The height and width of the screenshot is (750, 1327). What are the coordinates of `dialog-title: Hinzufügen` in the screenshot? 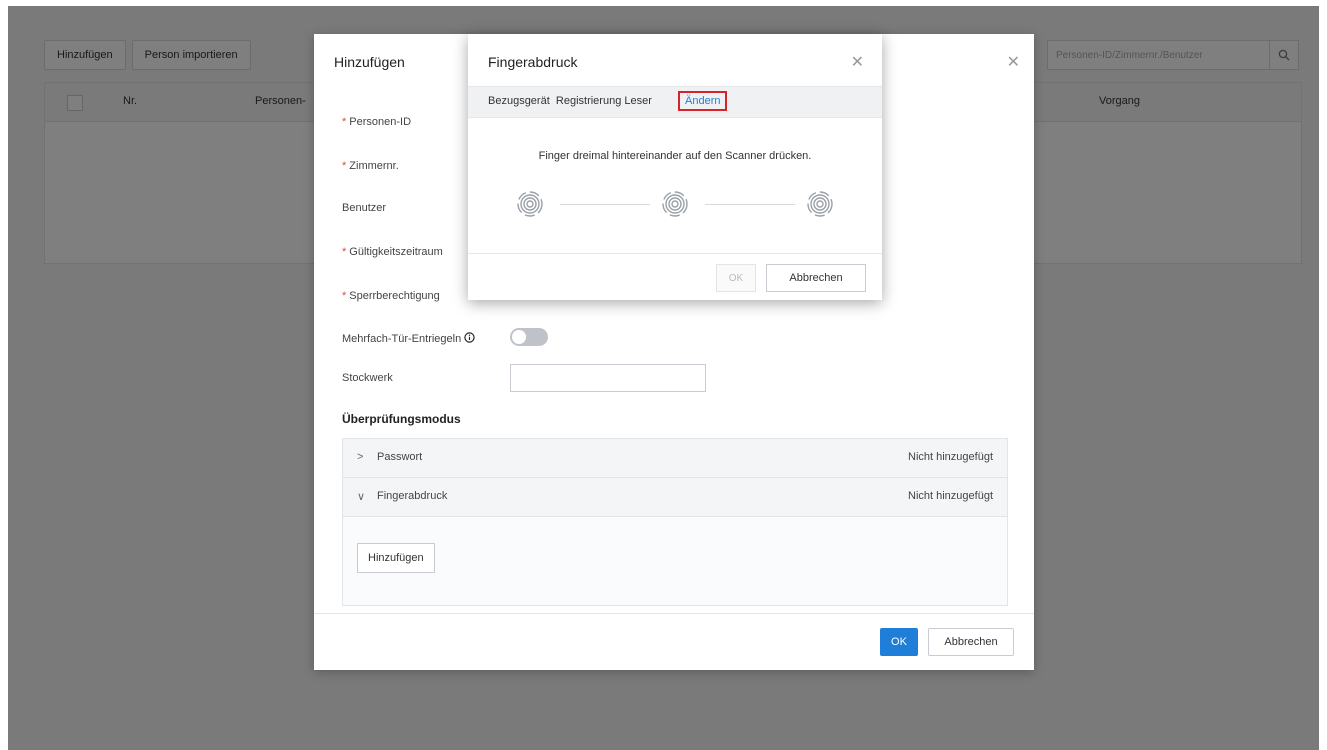 It's located at (369, 62).